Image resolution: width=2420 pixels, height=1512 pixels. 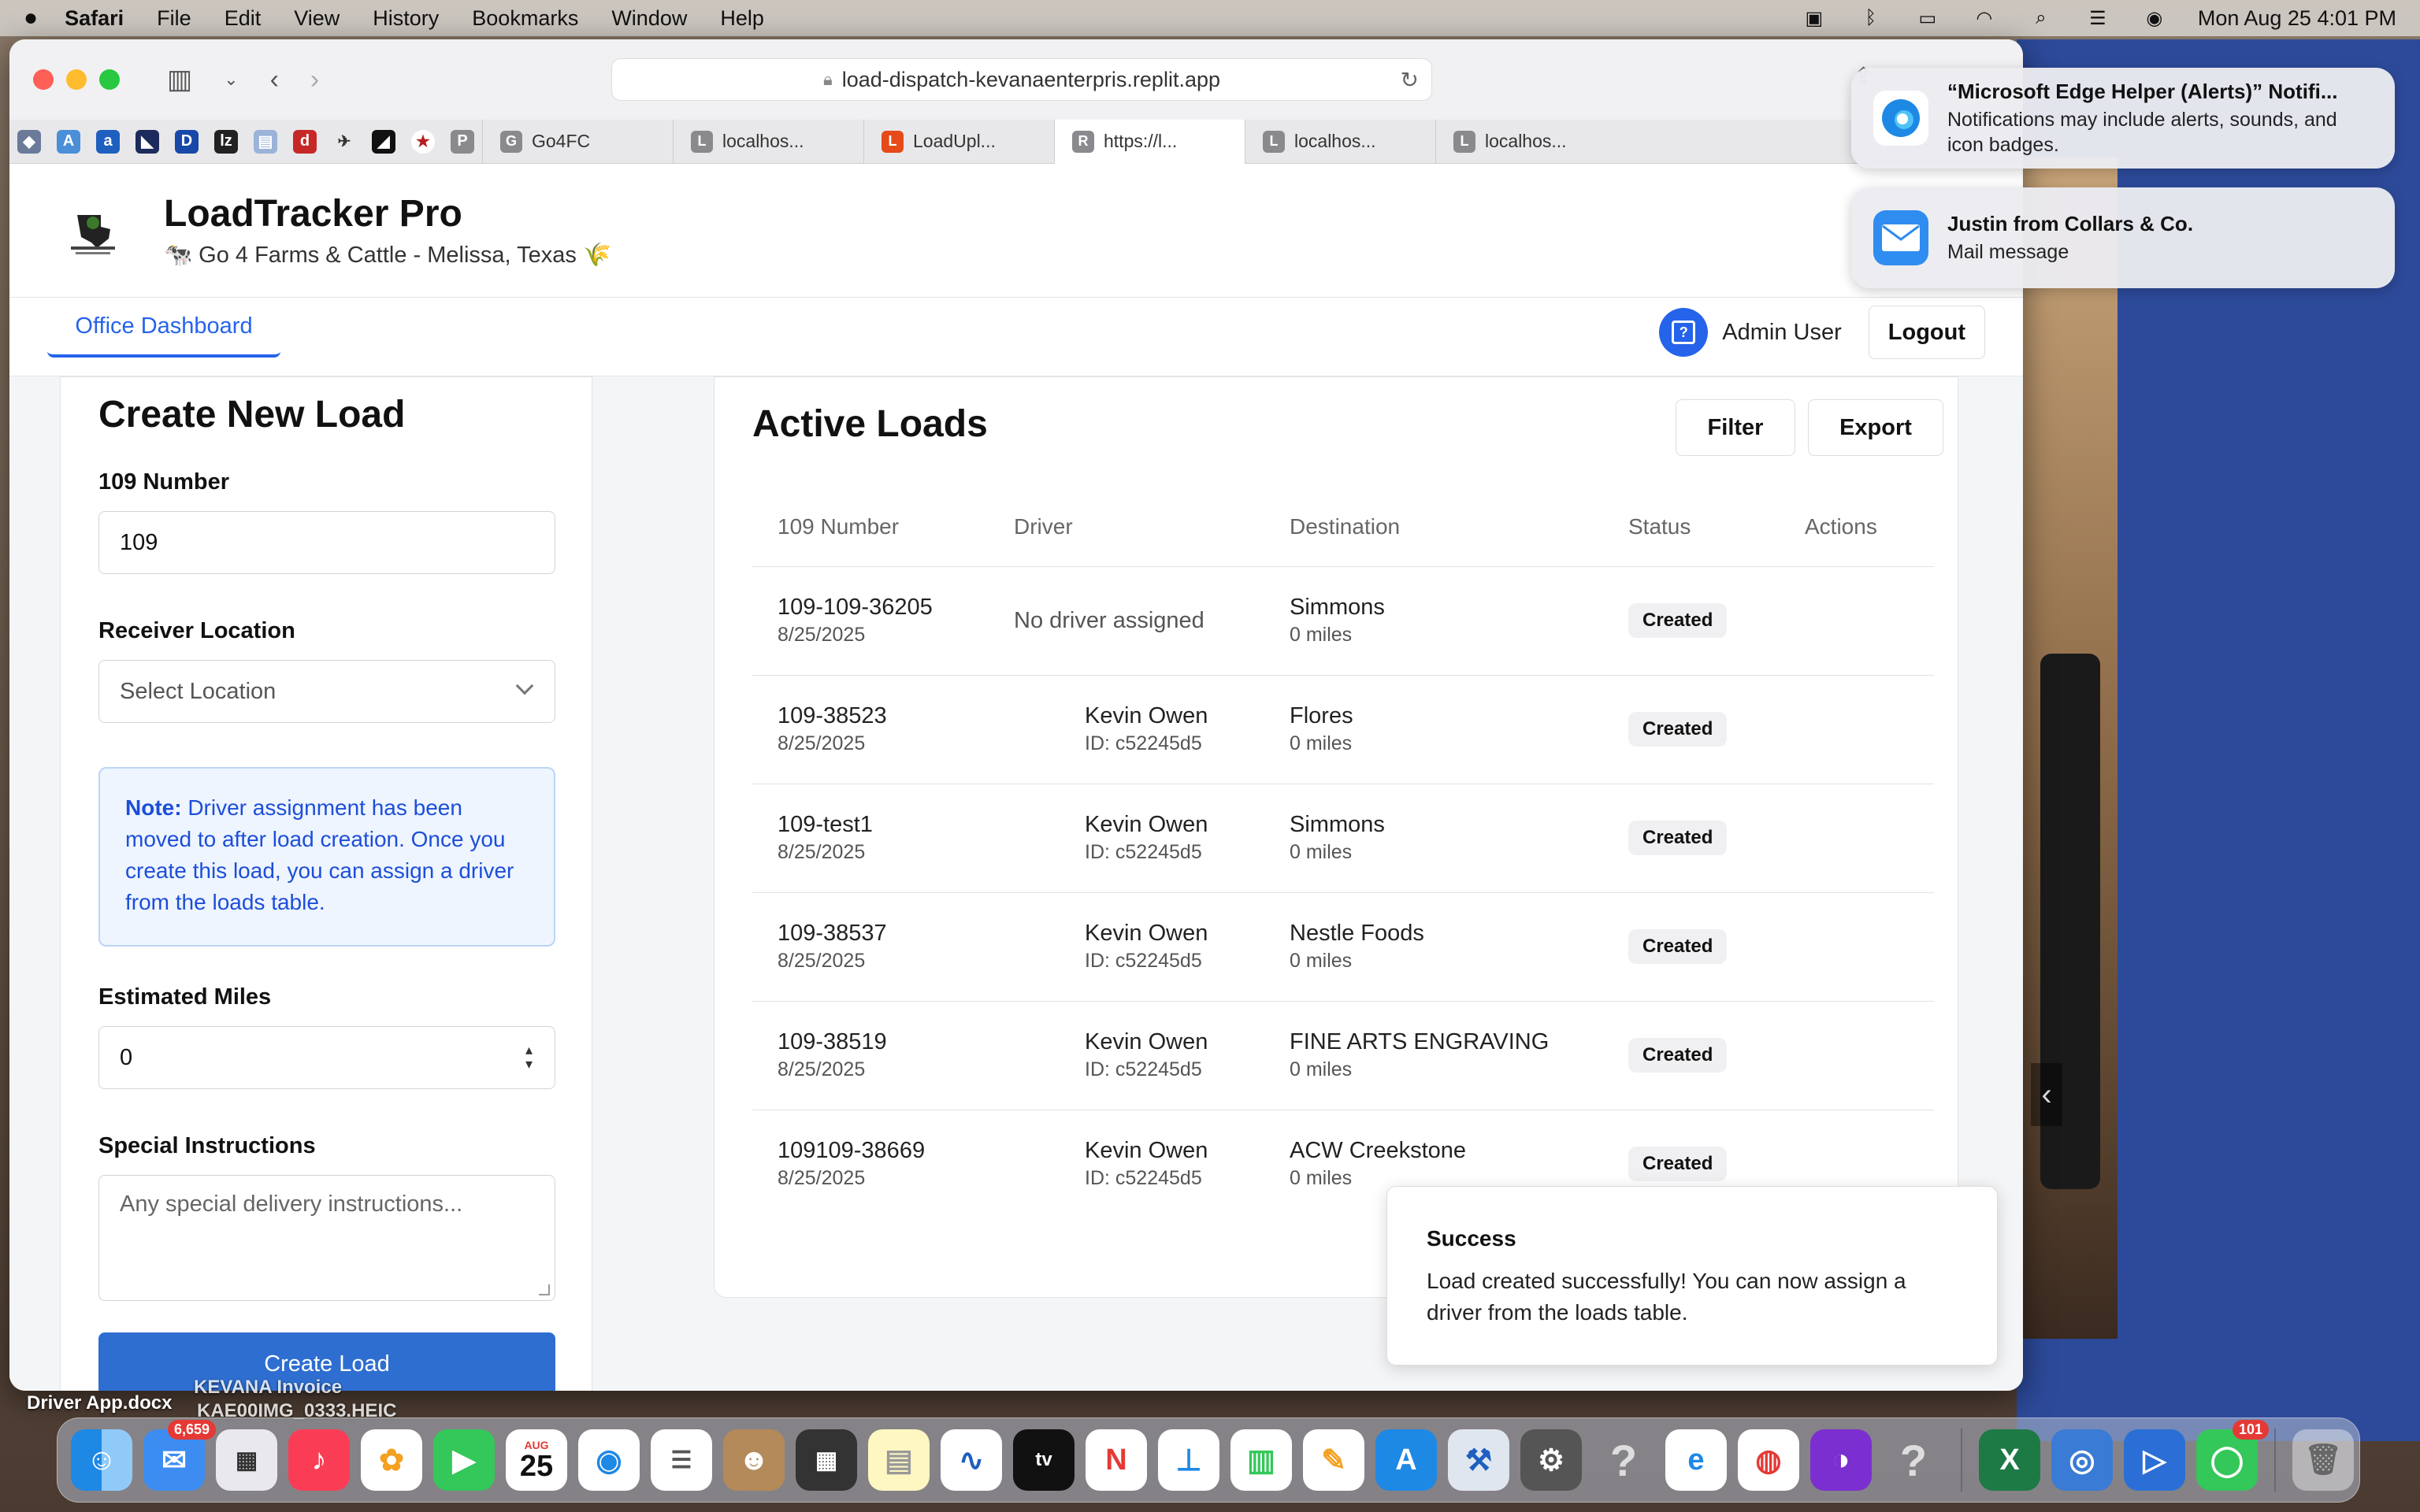 What do you see at coordinates (31, 18) in the screenshot?
I see `apple-icon: ●` at bounding box center [31, 18].